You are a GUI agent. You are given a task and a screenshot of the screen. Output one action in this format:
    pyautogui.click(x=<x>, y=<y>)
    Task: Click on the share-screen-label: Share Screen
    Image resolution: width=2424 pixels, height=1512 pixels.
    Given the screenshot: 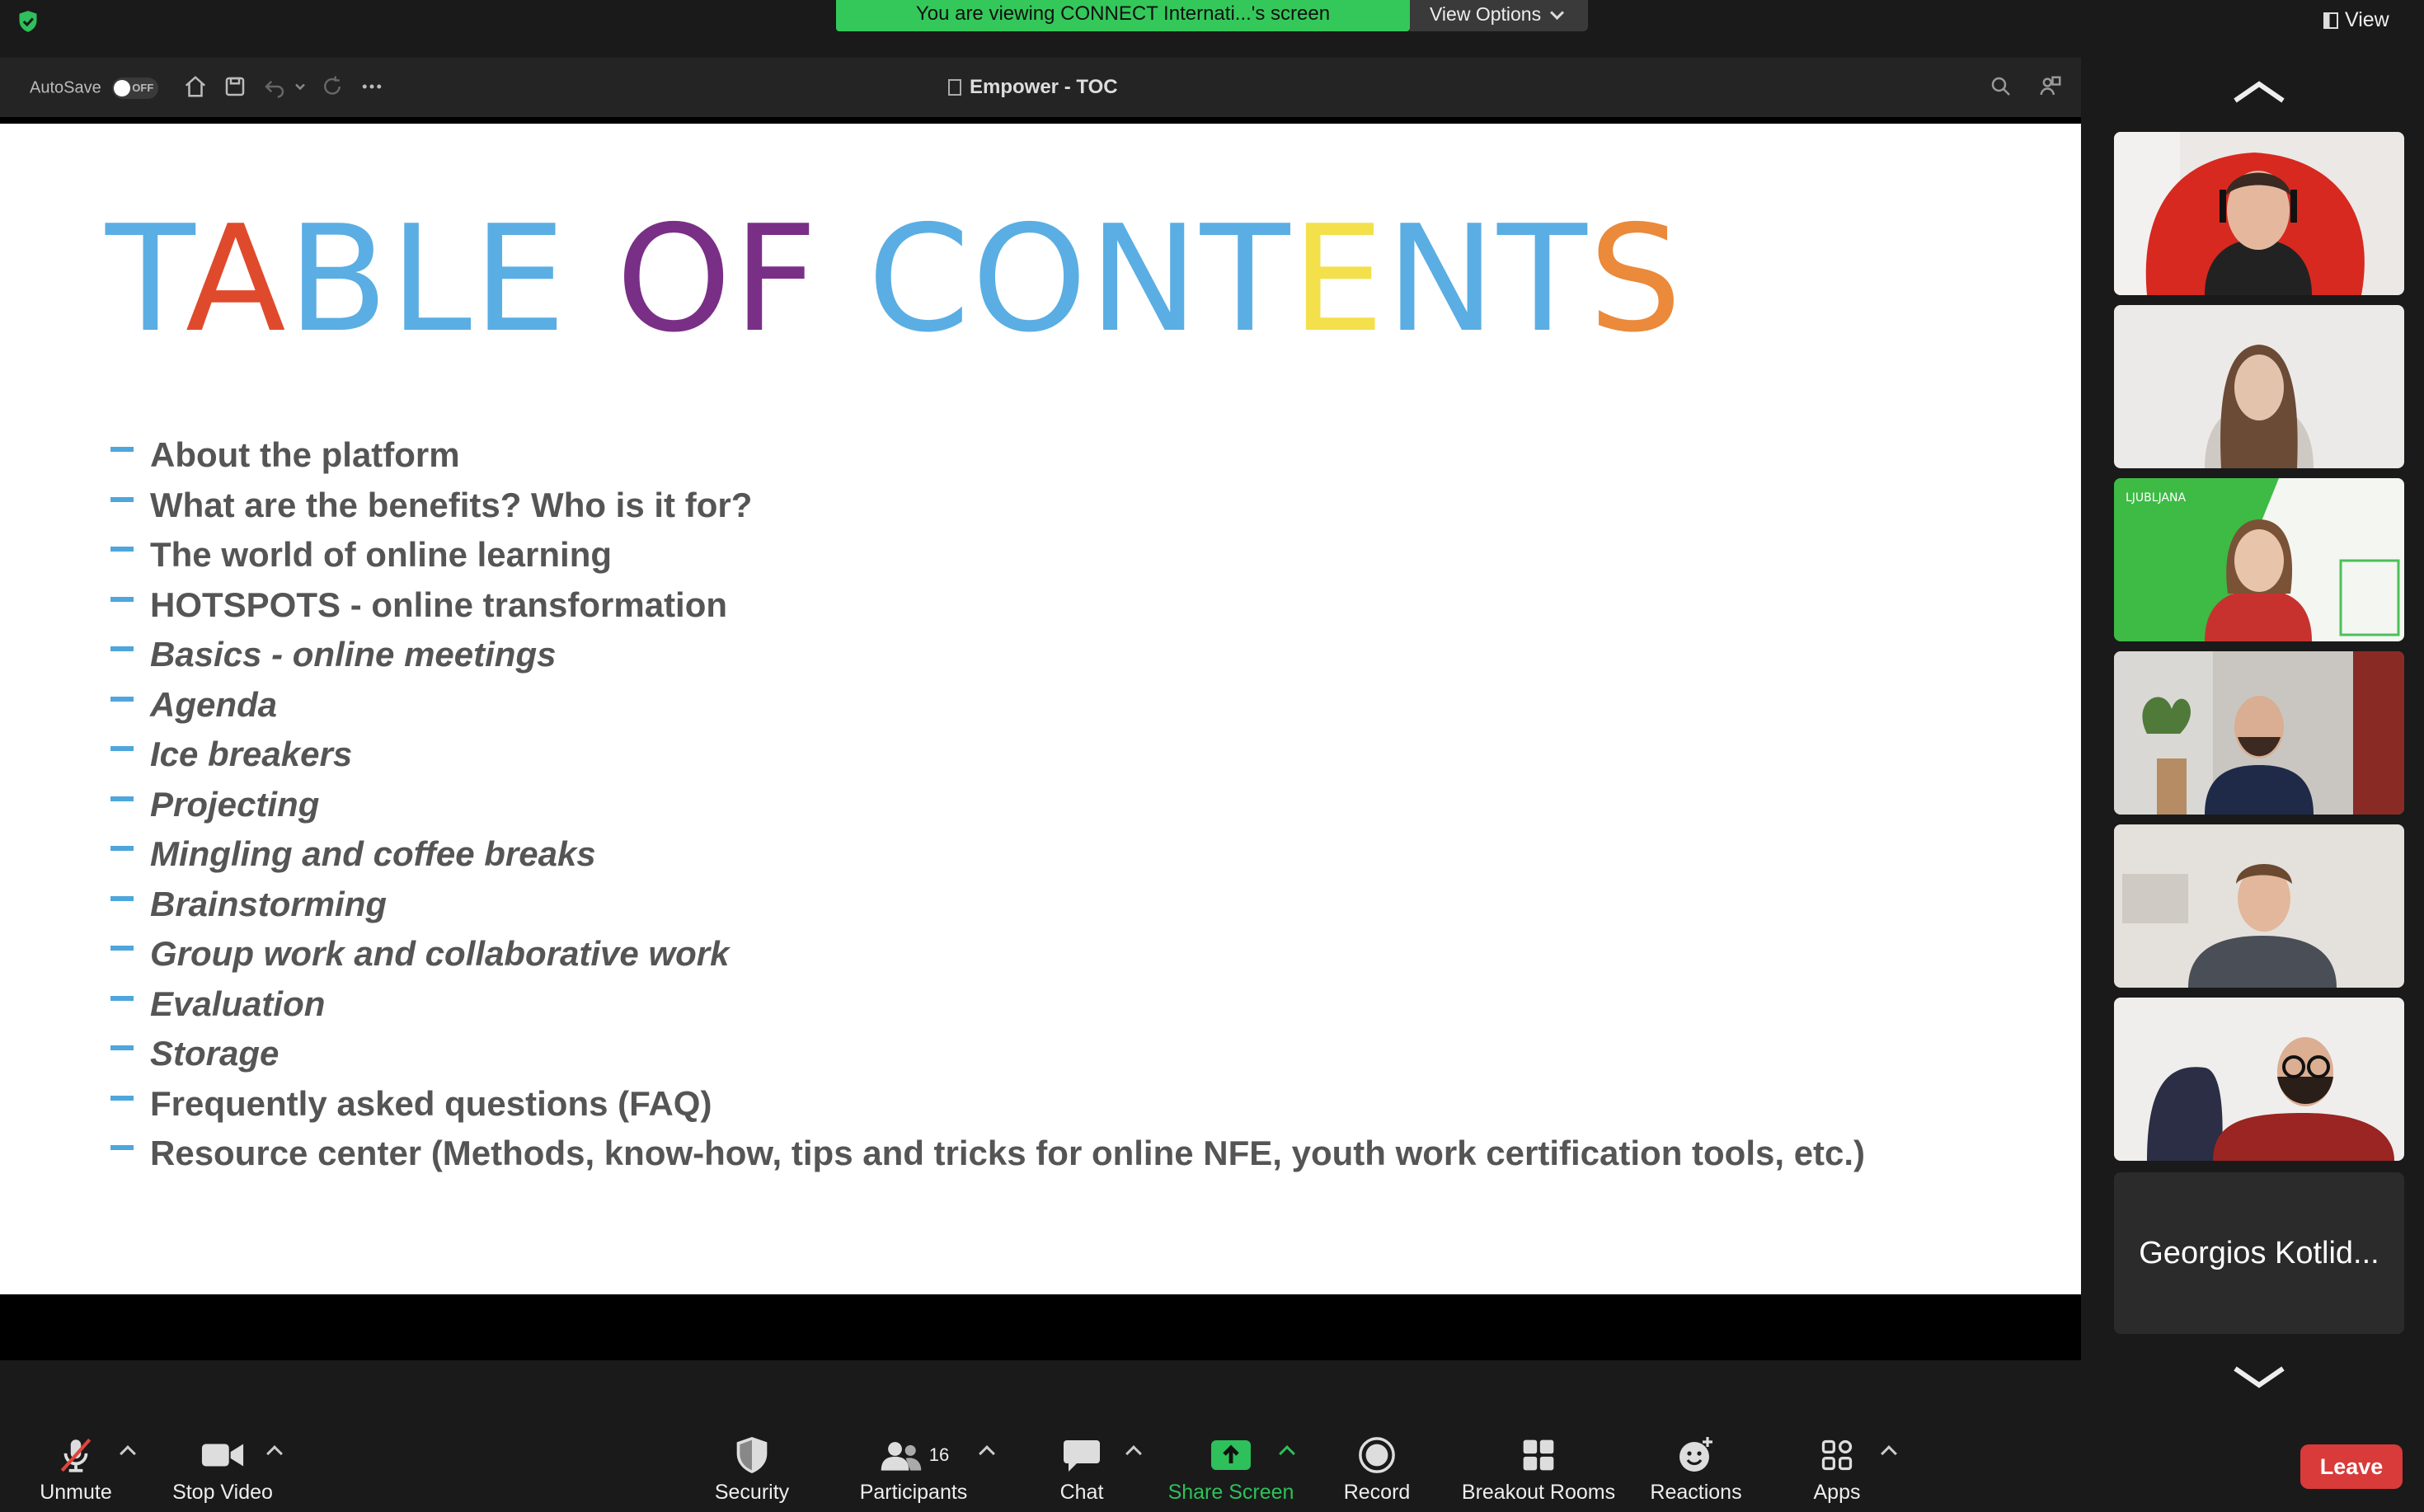 What is the action you would take?
    pyautogui.click(x=1230, y=1493)
    